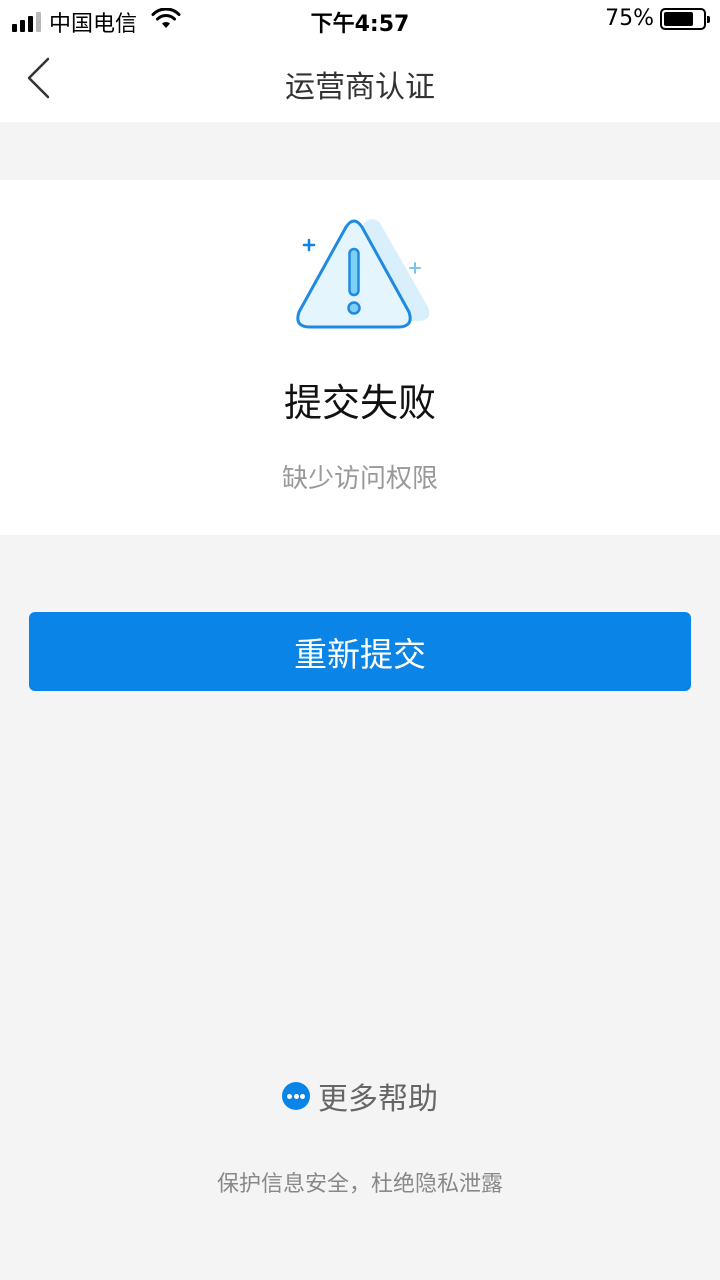 This screenshot has height=1280, width=720. What do you see at coordinates (363, 274) in the screenshot?
I see `warning-triangle-icon` at bounding box center [363, 274].